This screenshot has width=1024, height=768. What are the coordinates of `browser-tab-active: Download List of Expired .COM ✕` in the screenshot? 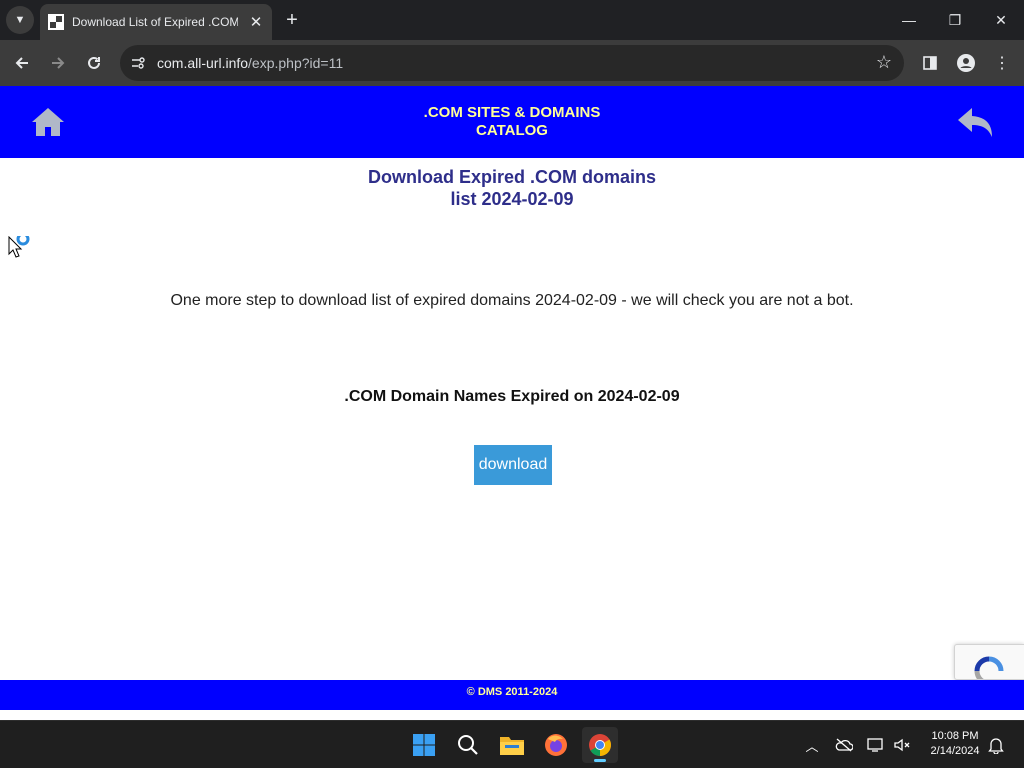 It's located at (156, 22).